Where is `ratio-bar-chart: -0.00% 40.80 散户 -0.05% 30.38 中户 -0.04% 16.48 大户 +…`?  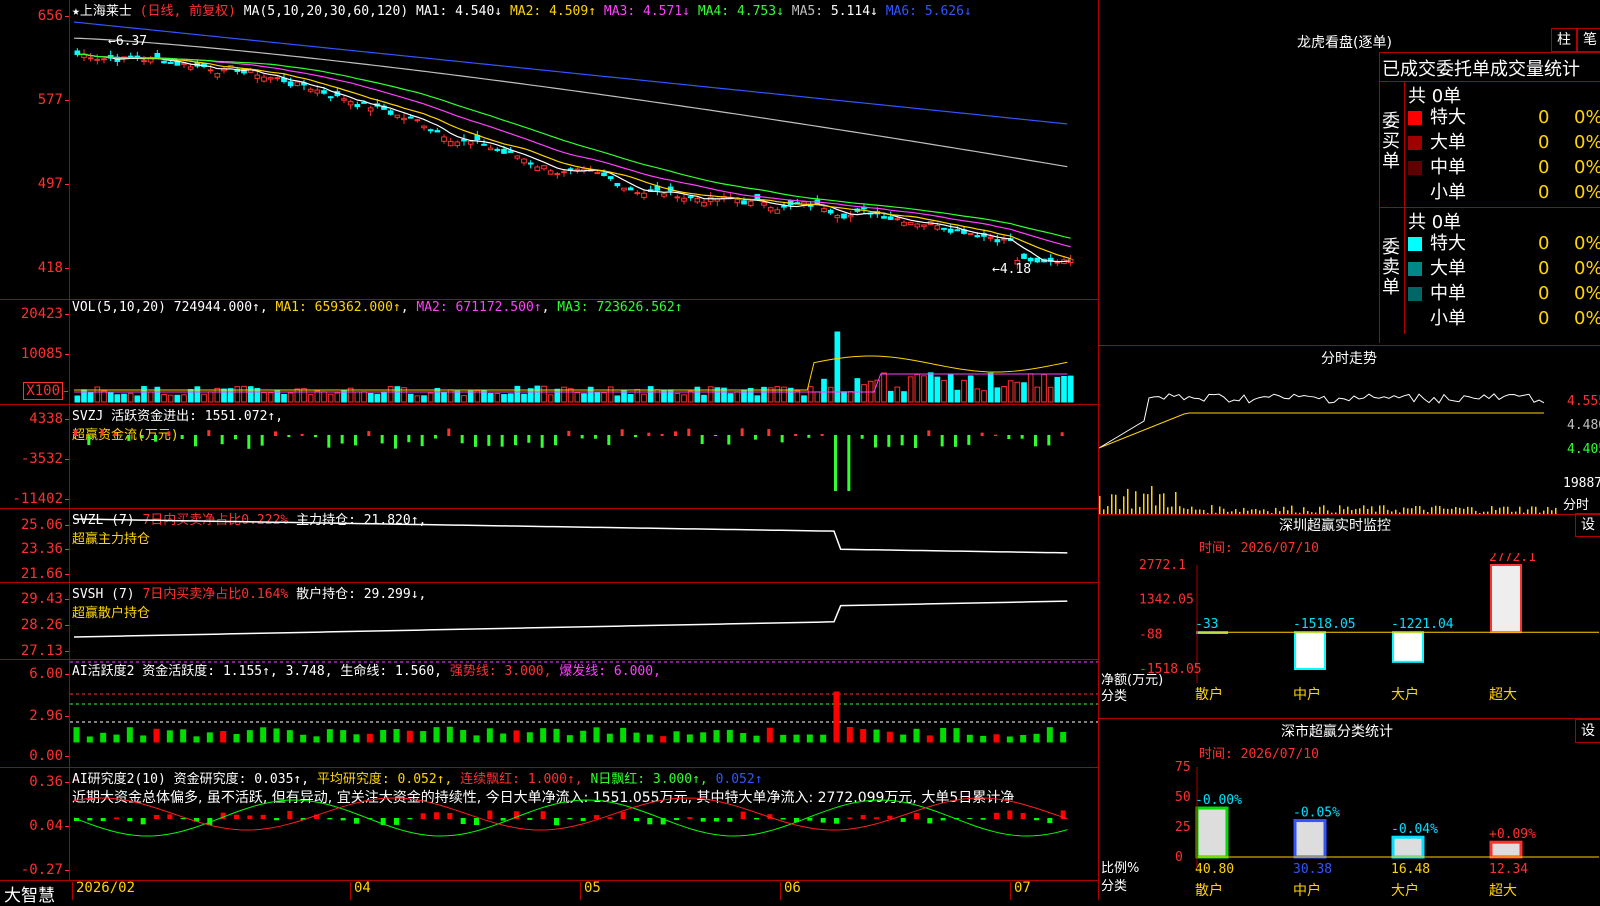
ratio-bar-chart: -0.00% 40.80 散户 -0.05% 30.38 中户 -0.04% 16.48 大户 +… is located at coordinates (1349, 830).